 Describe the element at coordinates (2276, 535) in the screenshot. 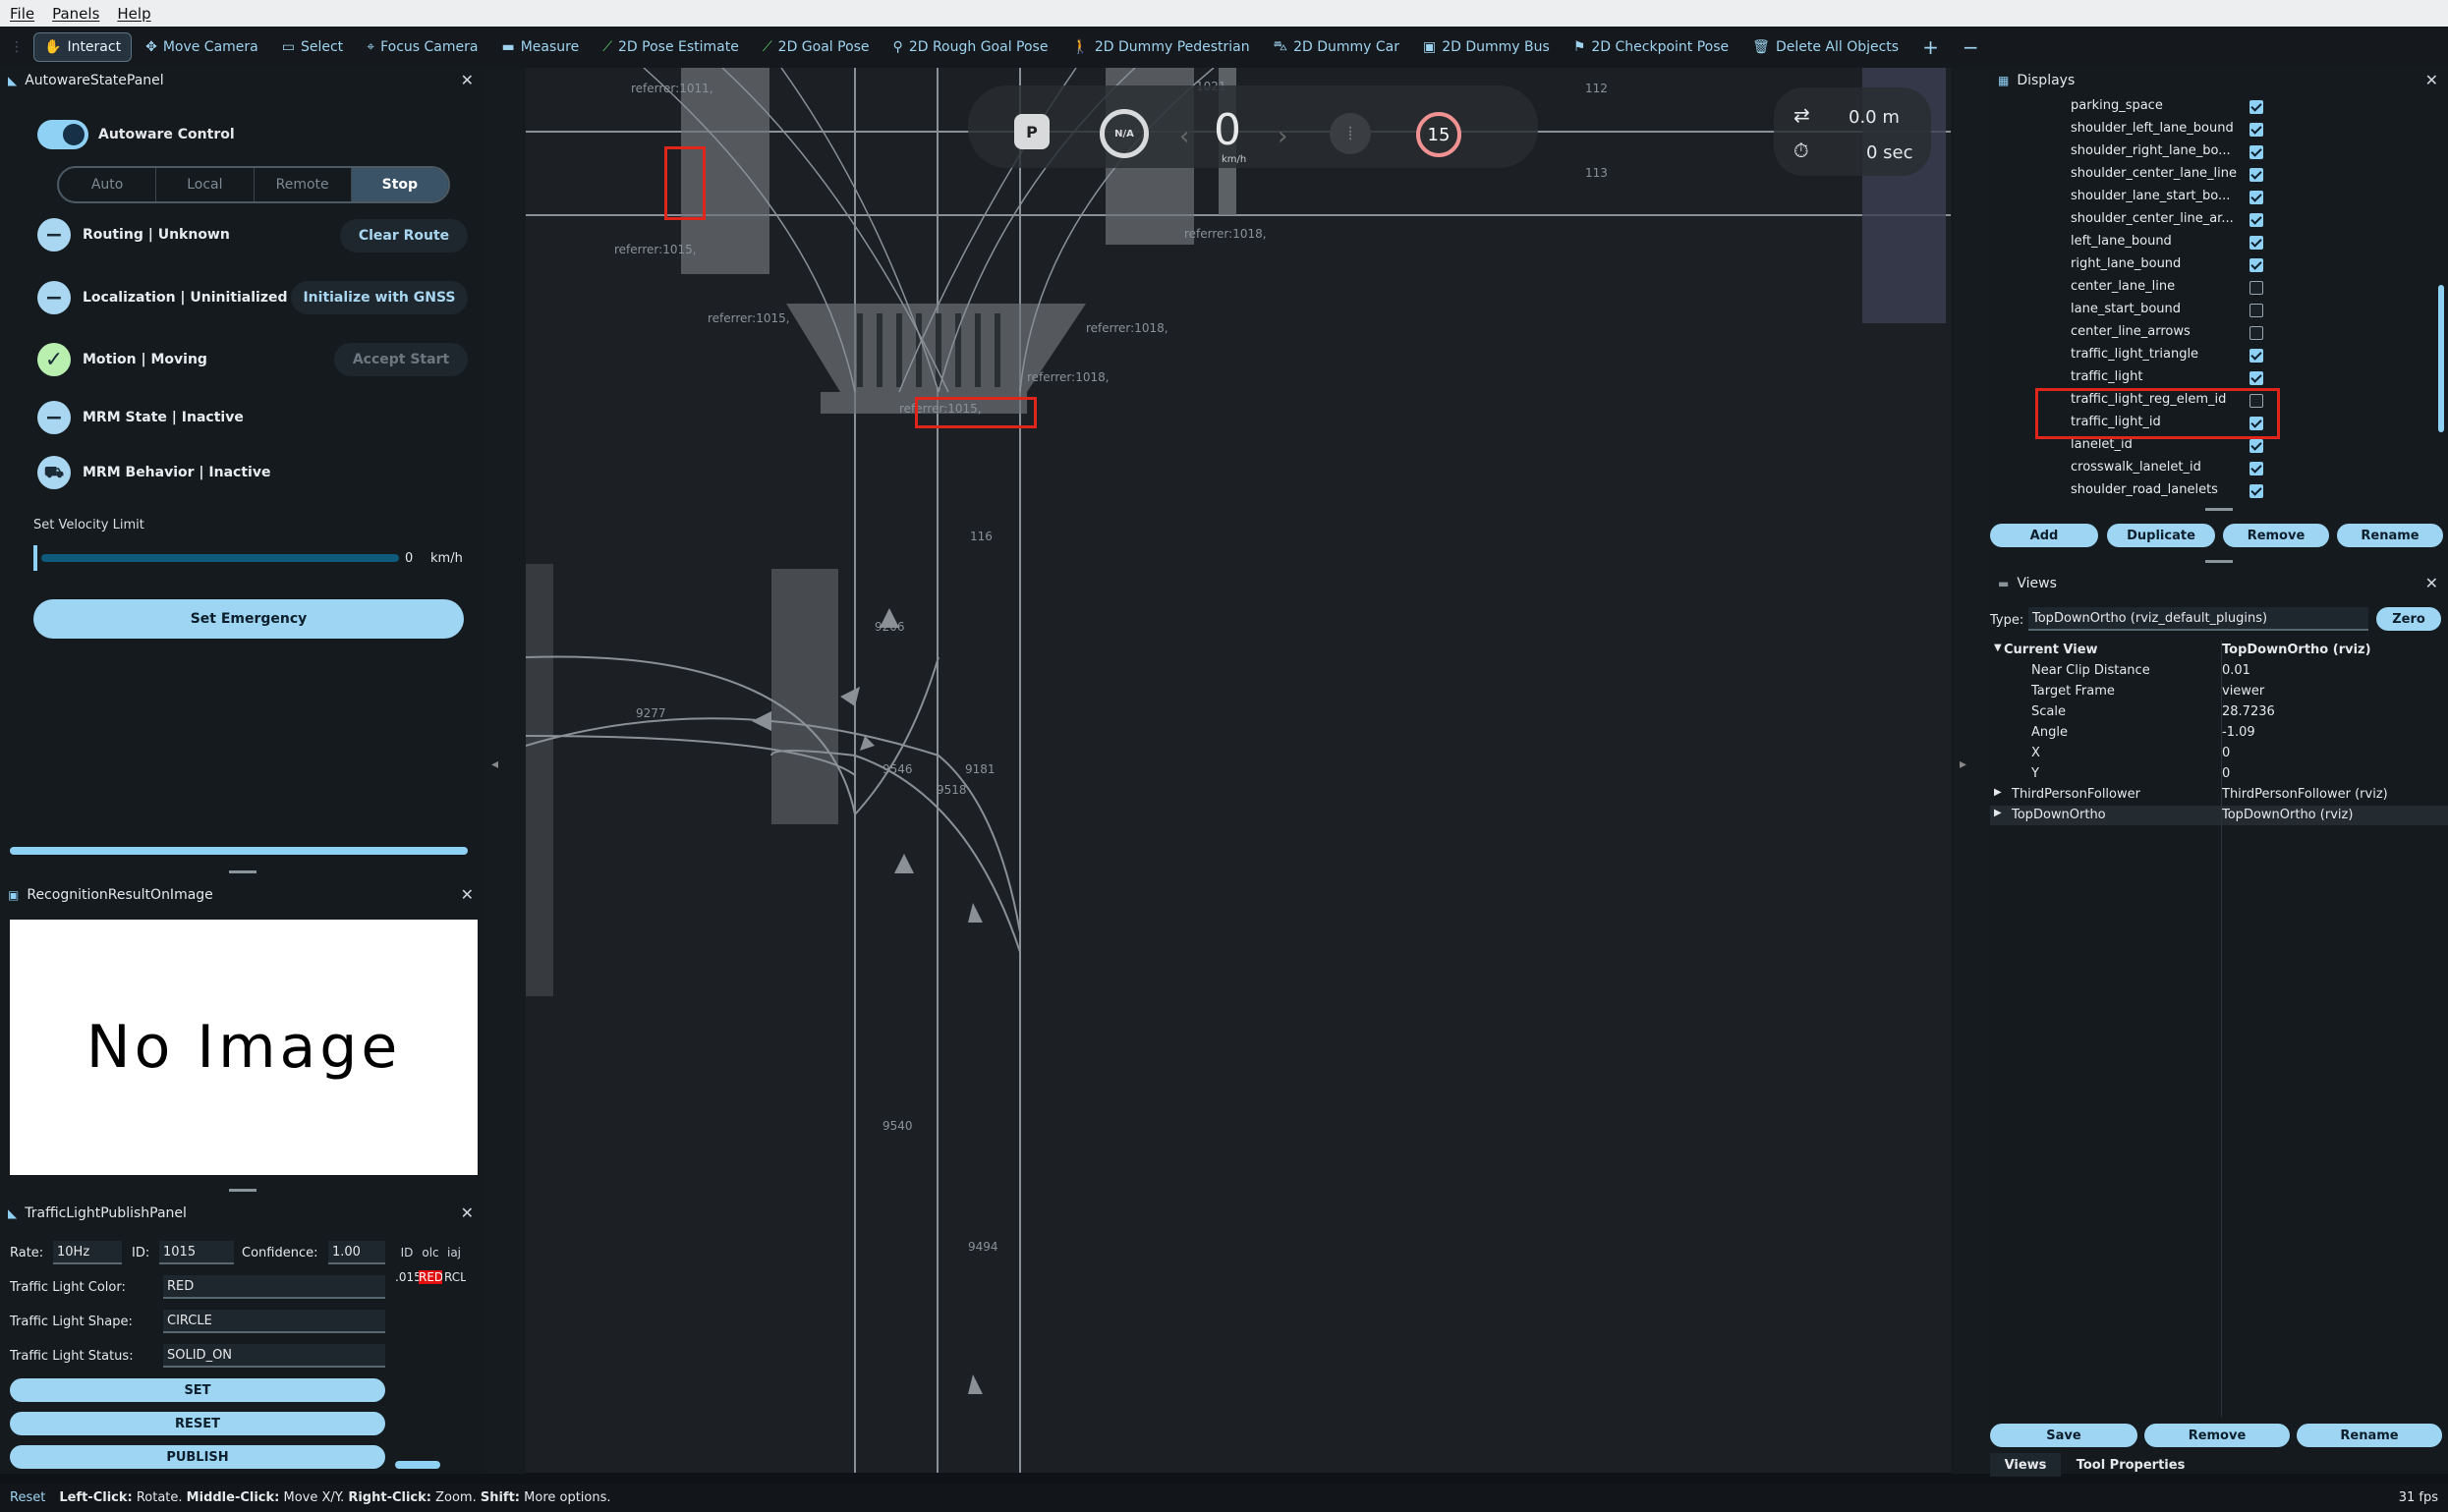

I see `remove-display-button: Remove` at that location.